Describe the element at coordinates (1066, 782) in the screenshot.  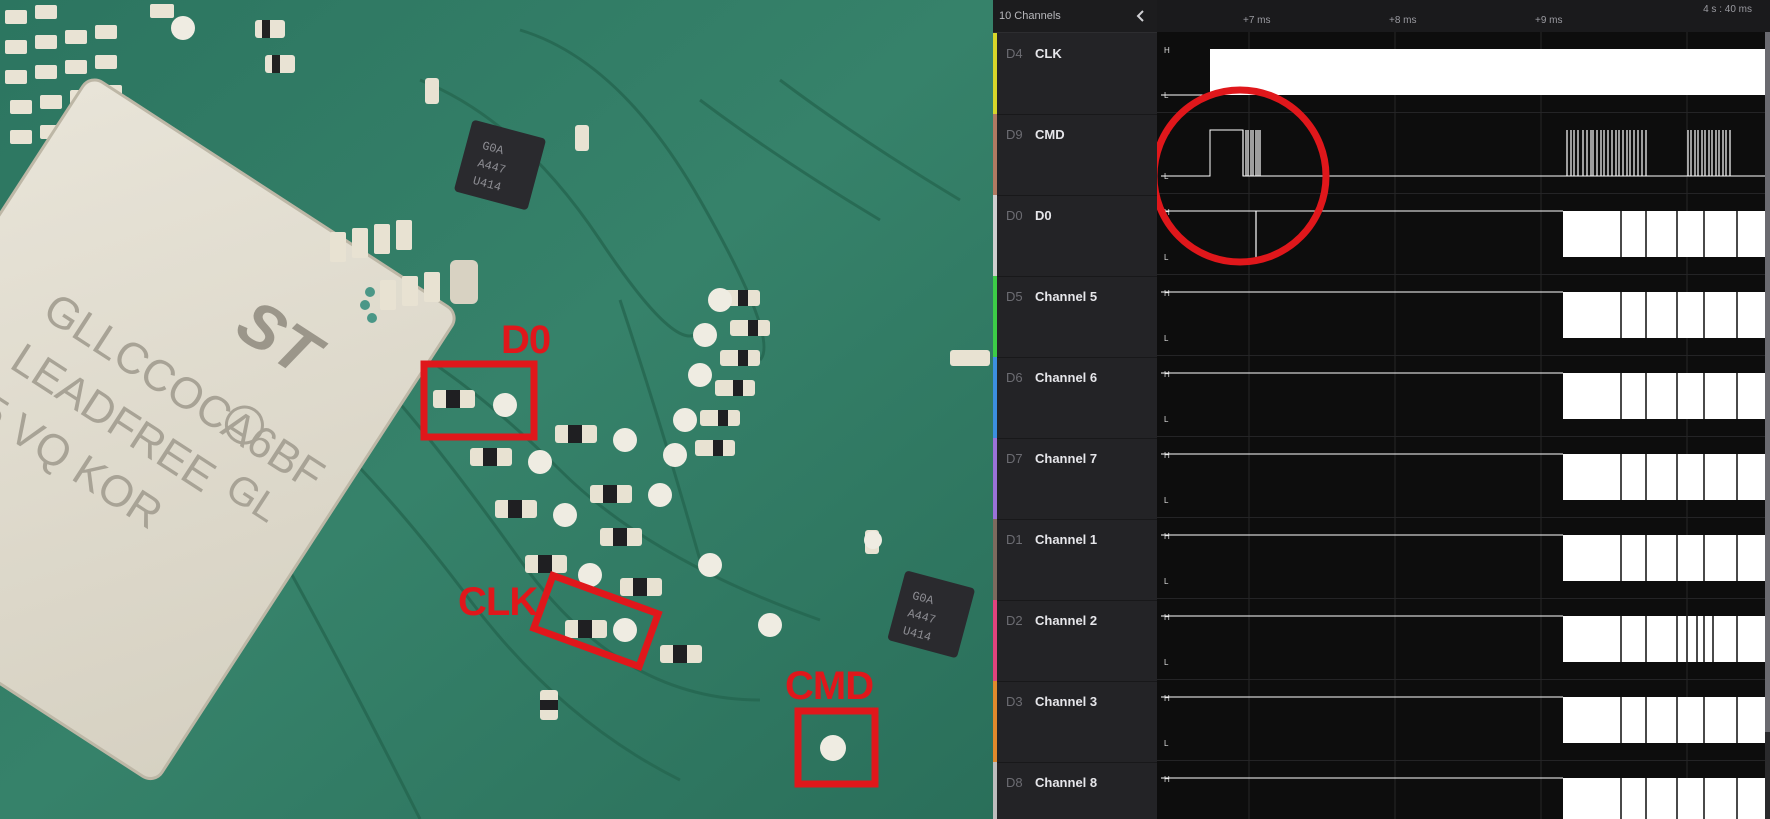
I see `channel-name-label: Channel 8` at that location.